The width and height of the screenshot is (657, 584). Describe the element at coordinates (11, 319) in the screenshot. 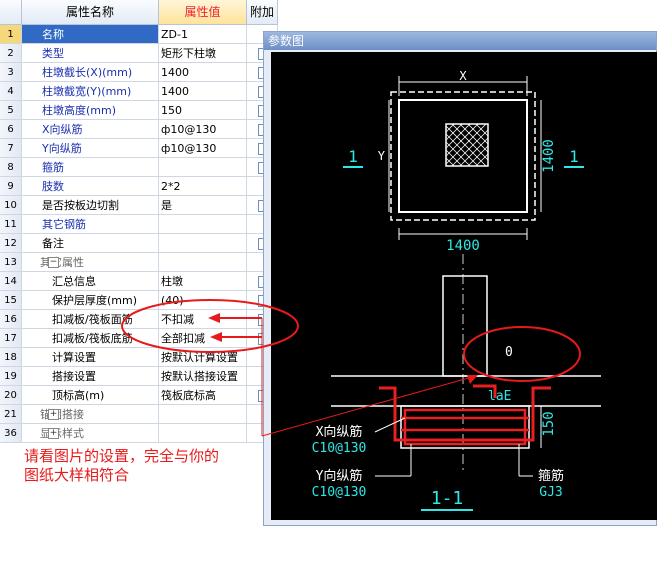

I see `row-number: 16` at that location.